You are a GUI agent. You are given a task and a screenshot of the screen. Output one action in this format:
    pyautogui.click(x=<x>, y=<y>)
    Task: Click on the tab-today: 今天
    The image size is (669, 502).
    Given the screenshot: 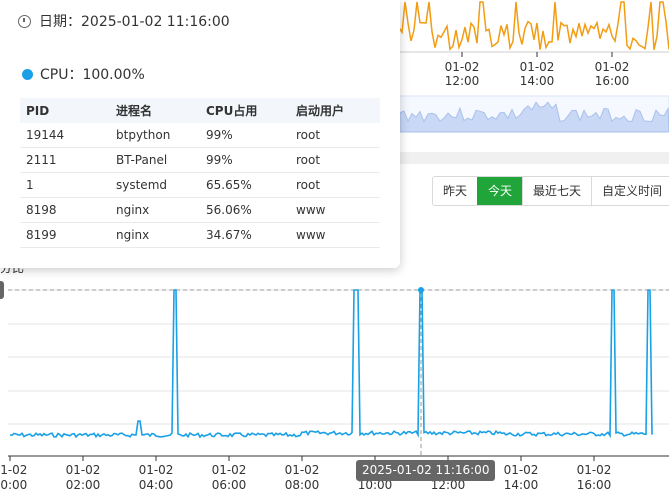 What is the action you would take?
    pyautogui.click(x=500, y=191)
    